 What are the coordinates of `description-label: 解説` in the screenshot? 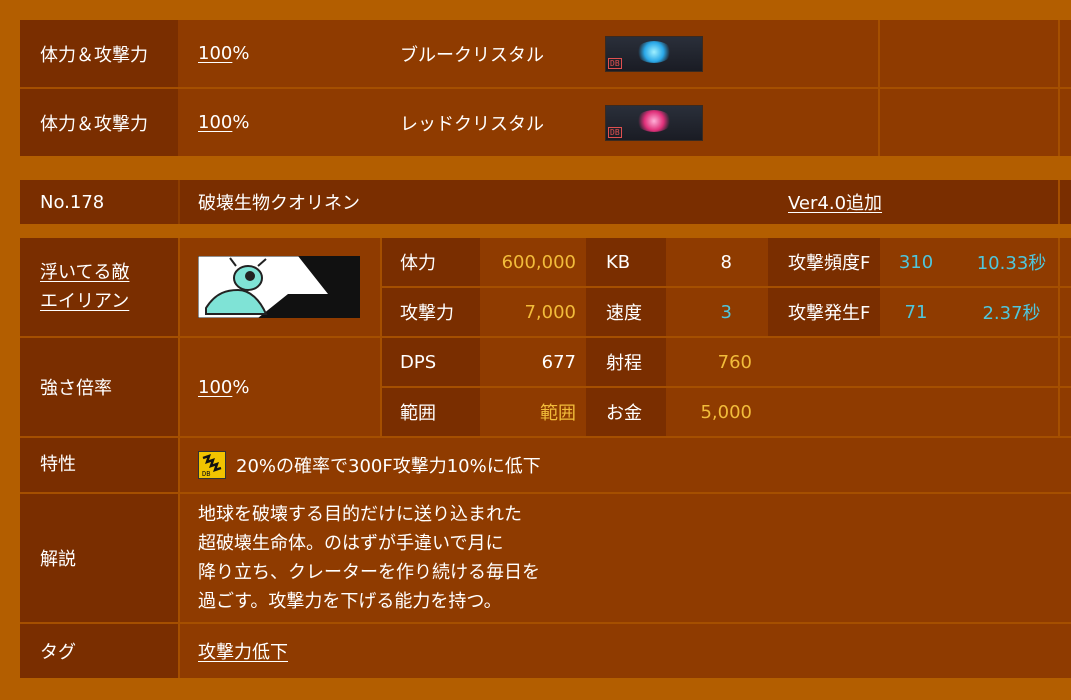 It's located at (99, 558).